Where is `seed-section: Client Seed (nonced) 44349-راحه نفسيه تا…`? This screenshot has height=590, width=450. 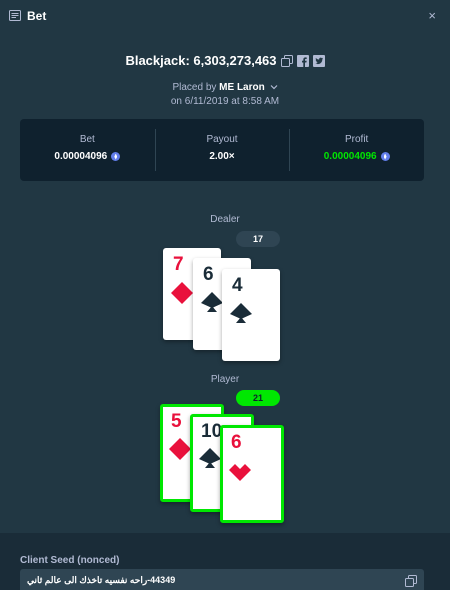 seed-section: Client Seed (nonced) 44349-راحه نفسيه تا… is located at coordinates (225, 561).